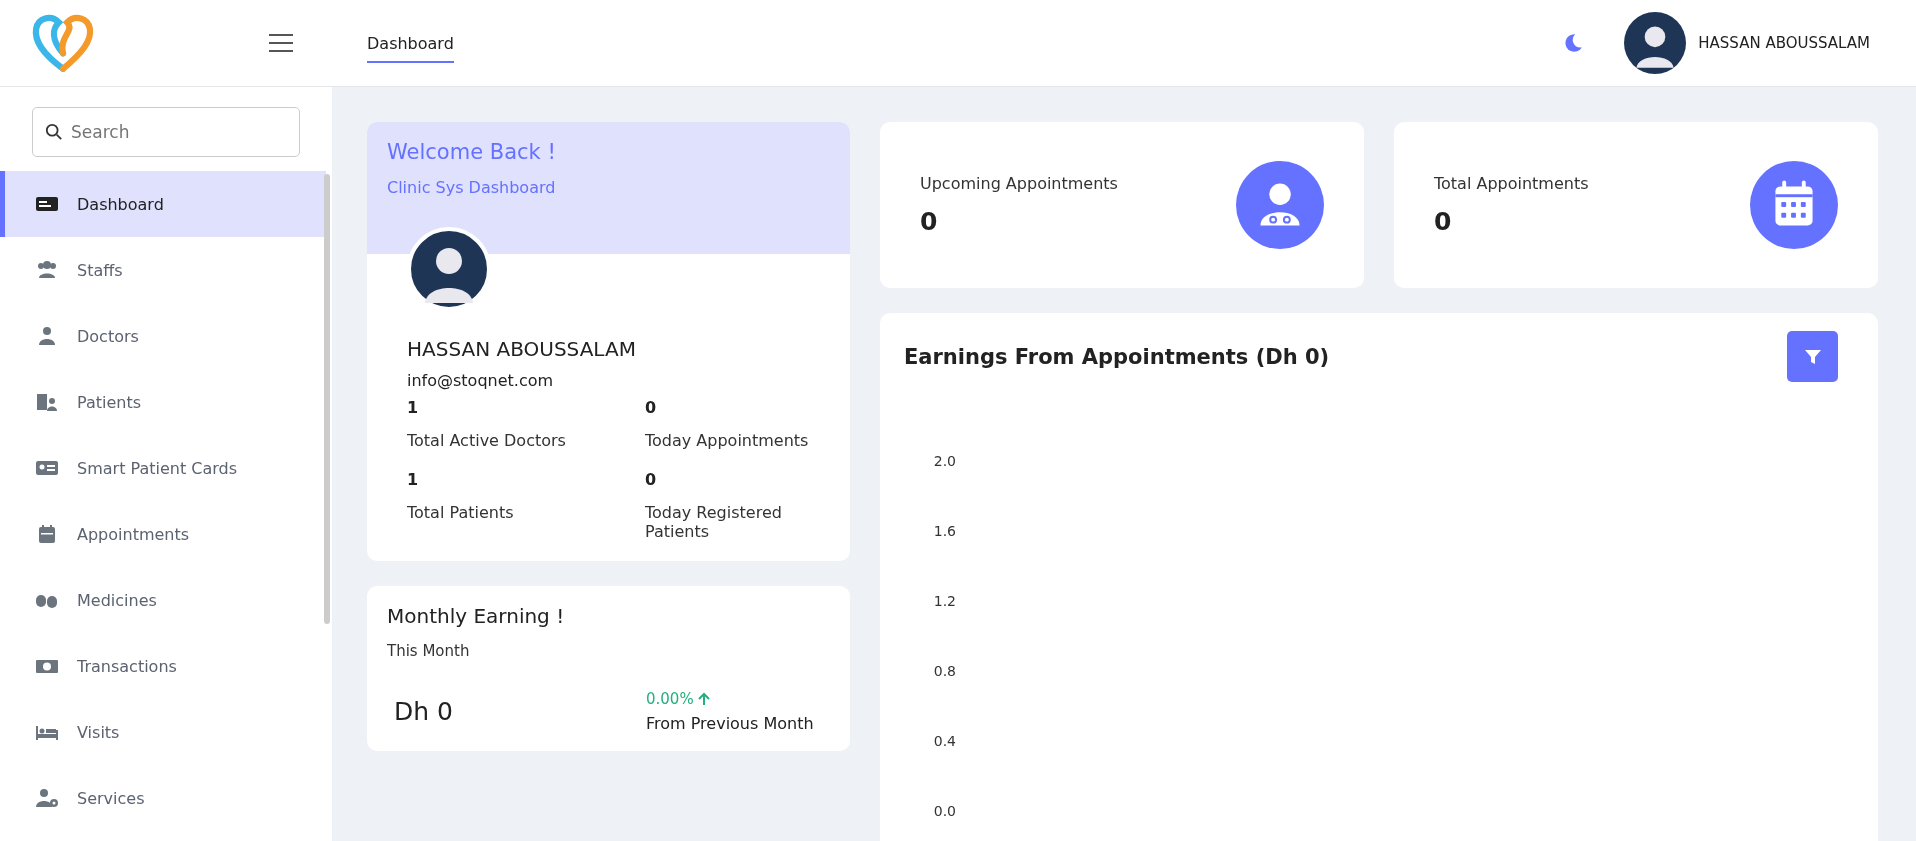 The height and width of the screenshot is (841, 1916). What do you see at coordinates (727, 440) in the screenshot?
I see `stat-label: Today Appointments` at bounding box center [727, 440].